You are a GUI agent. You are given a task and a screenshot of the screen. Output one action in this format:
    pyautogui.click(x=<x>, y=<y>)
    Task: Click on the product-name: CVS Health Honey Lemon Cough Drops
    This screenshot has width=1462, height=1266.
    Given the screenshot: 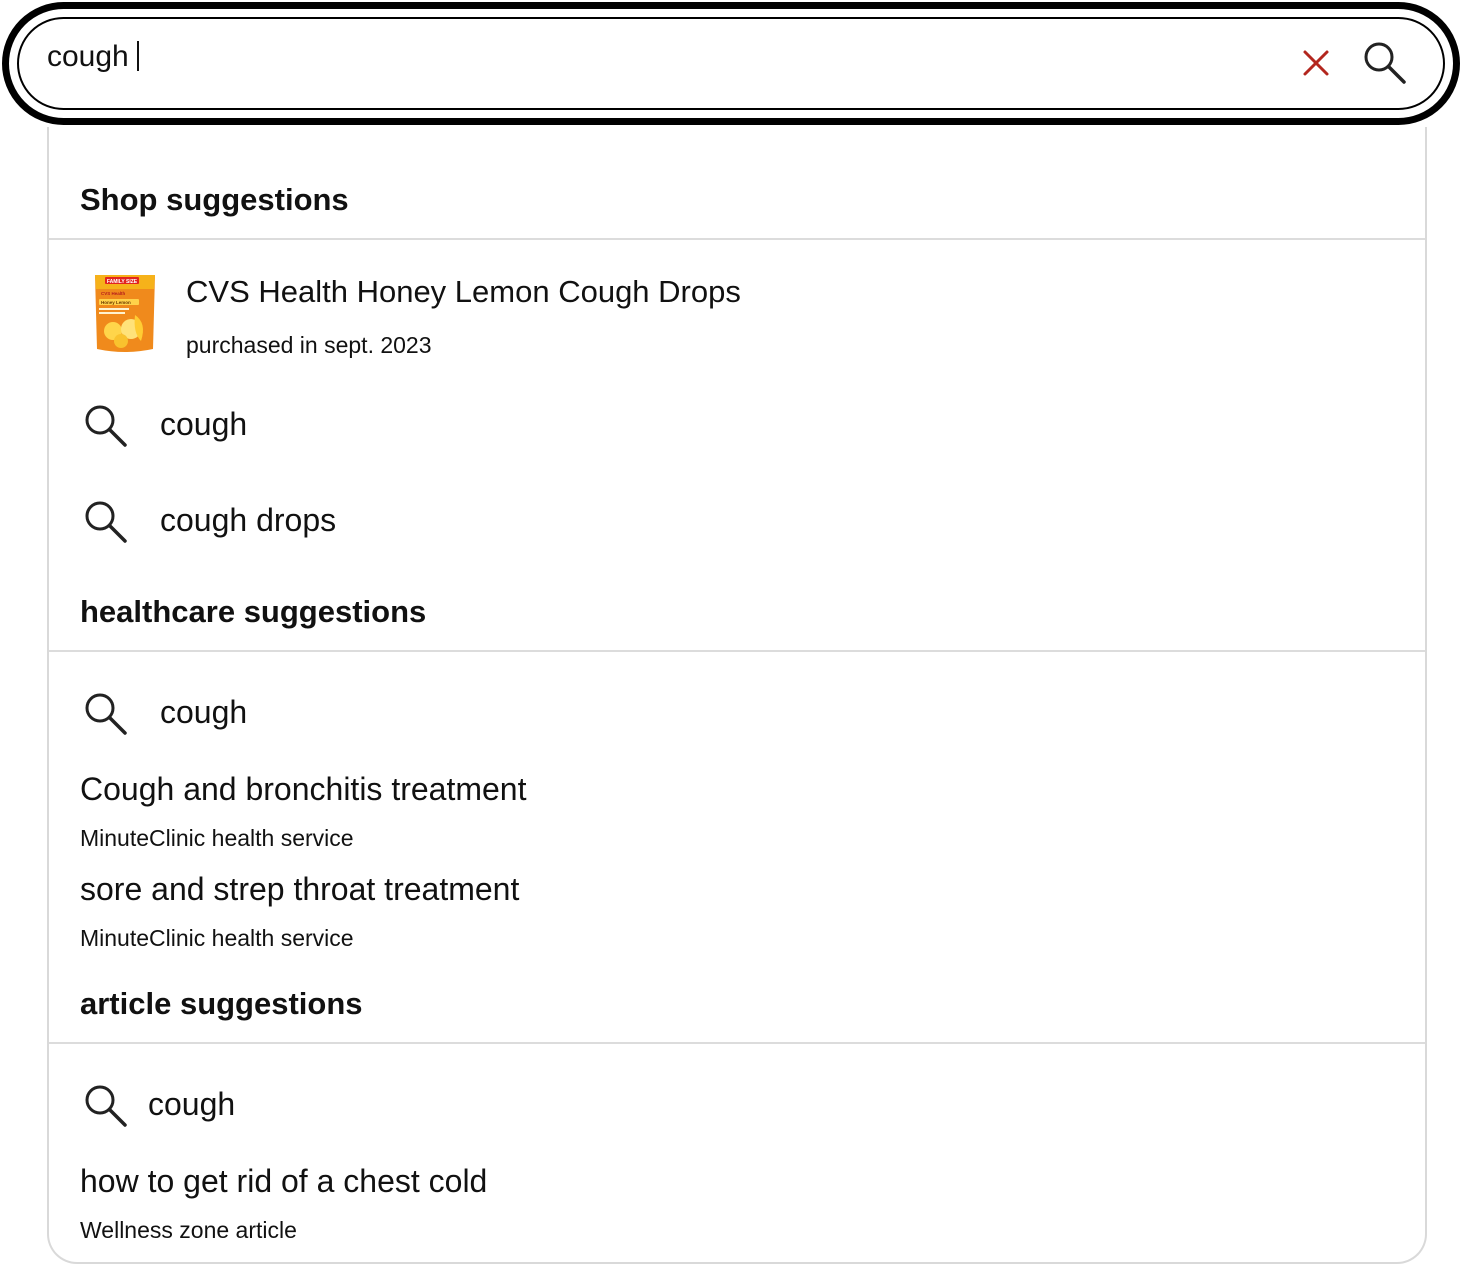 What is the action you would take?
    pyautogui.click(x=463, y=291)
    